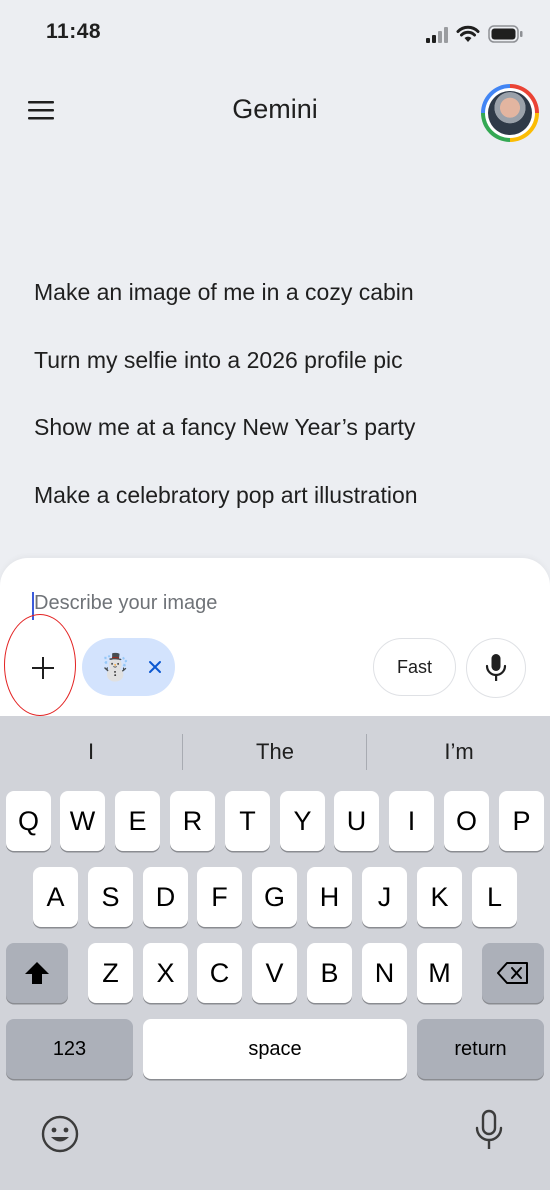 The image size is (550, 1190). What do you see at coordinates (74, 31) in the screenshot?
I see `status-time: 11:48` at bounding box center [74, 31].